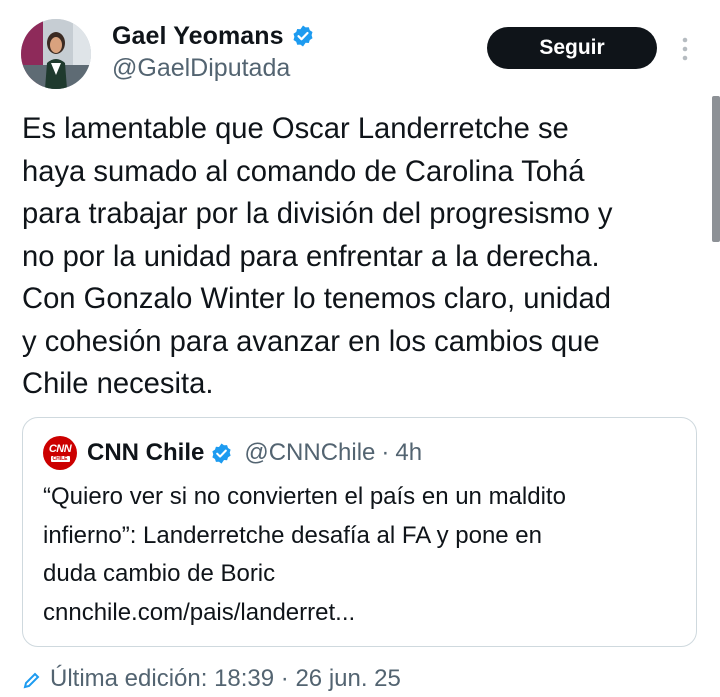 This screenshot has width=720, height=697. What do you see at coordinates (60, 459) in the screenshot?
I see `cnn-logo-subtext: CHILE` at bounding box center [60, 459].